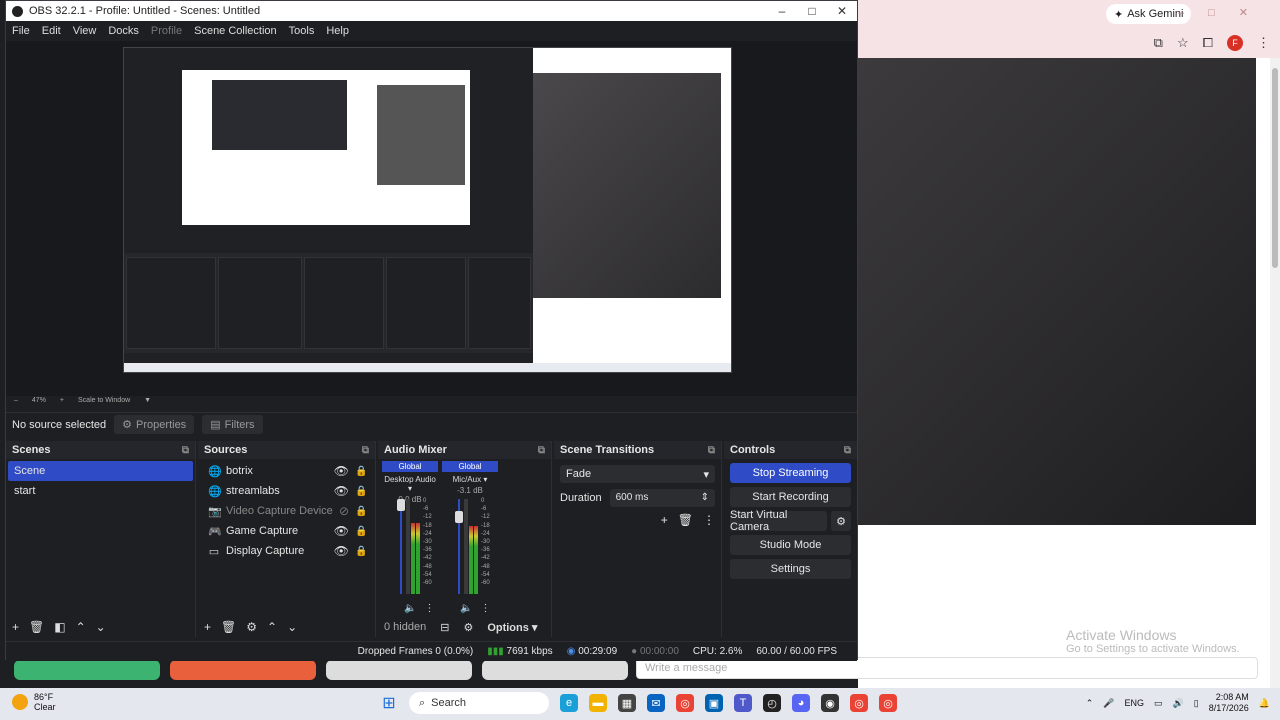 The width and height of the screenshot is (1280, 720). What do you see at coordinates (1264, 703) in the screenshot?
I see `notification-bell-icon: 🔔` at bounding box center [1264, 703].